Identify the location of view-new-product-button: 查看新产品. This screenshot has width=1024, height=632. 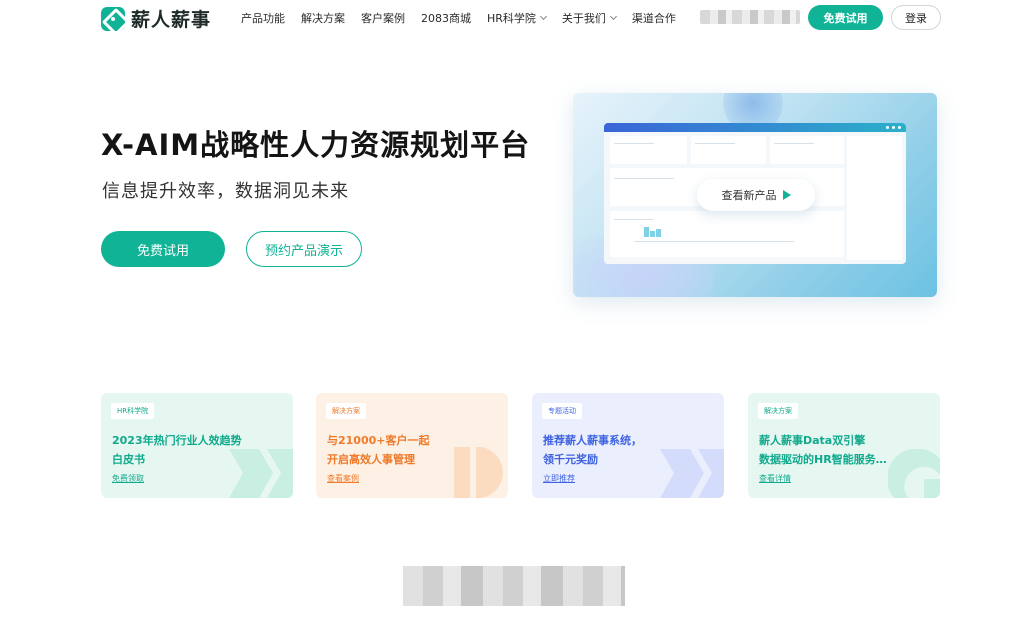
(756, 195).